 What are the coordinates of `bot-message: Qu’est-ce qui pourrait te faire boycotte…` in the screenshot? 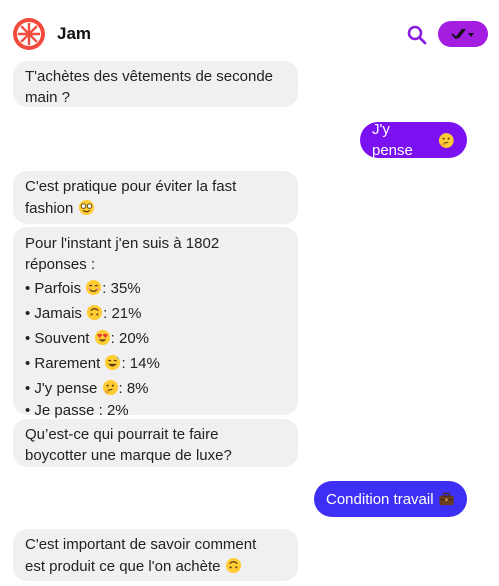 It's located at (155, 443).